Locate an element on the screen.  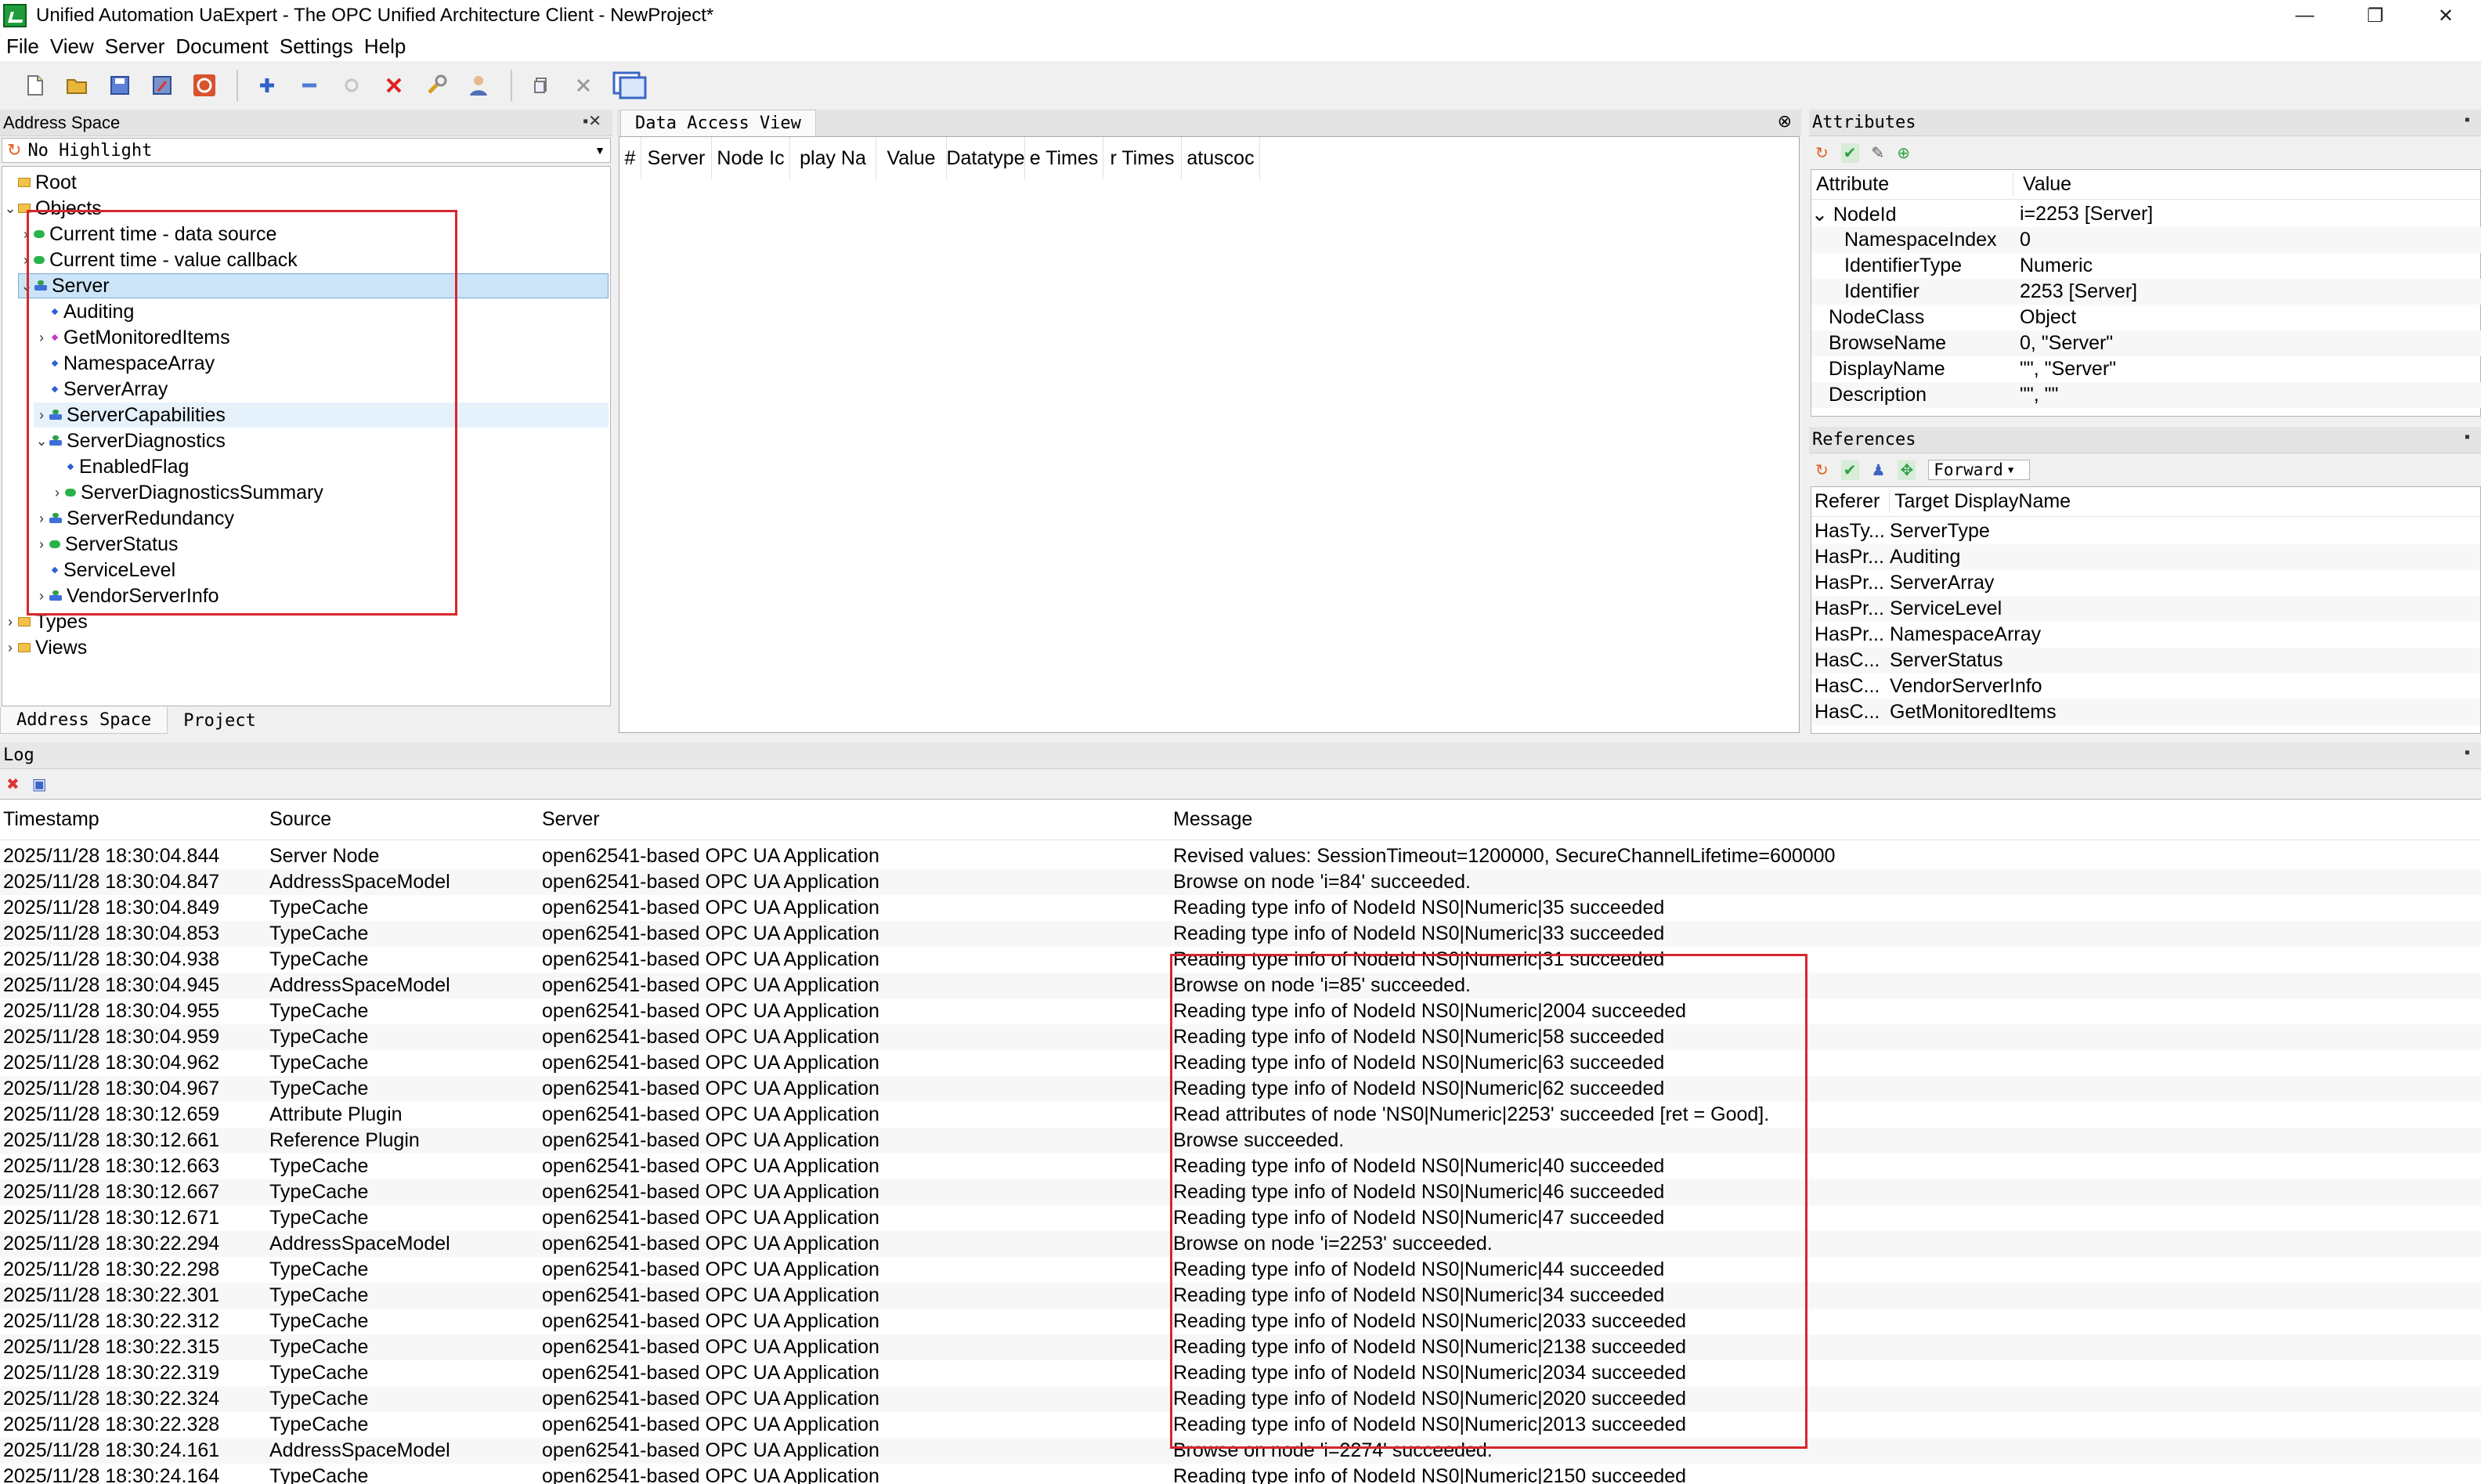
menu-file: File is located at coordinates (22, 46).